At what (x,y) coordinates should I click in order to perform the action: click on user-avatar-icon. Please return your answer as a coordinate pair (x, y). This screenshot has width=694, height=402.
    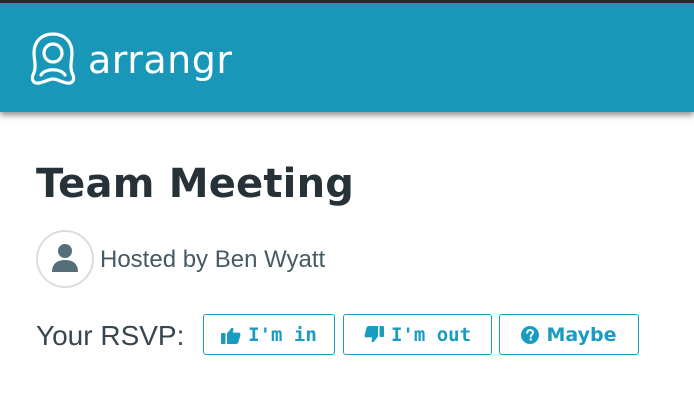
    Looking at the image, I should click on (65, 258).